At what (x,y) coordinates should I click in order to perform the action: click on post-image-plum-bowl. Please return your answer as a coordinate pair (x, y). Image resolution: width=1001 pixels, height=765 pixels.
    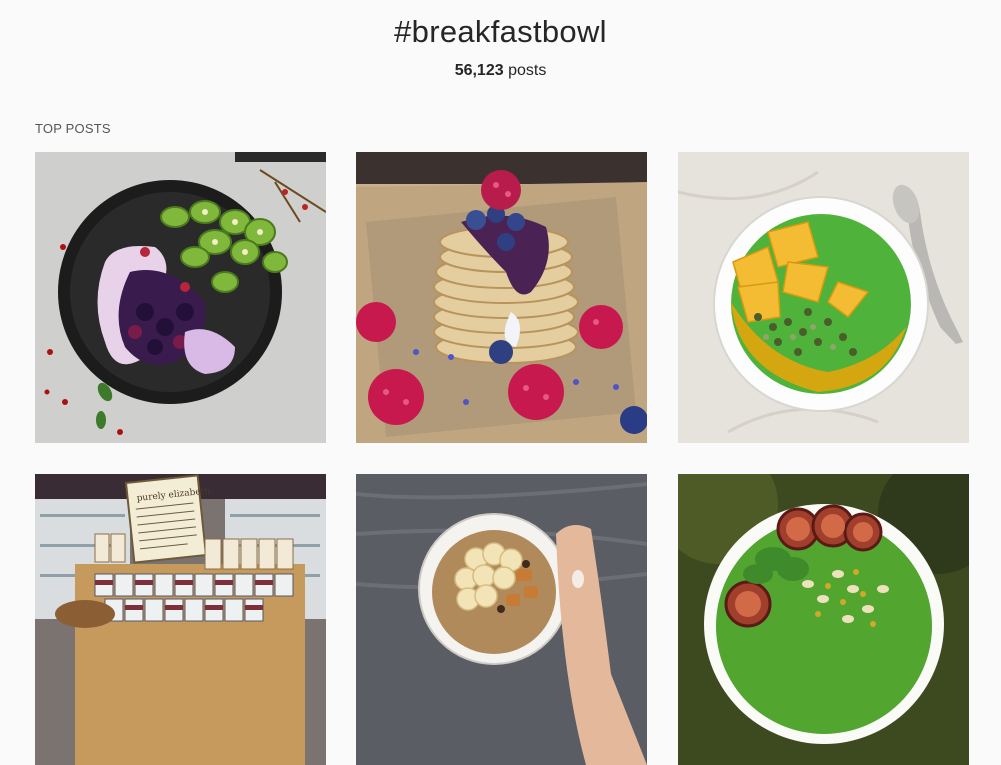
    Looking at the image, I should click on (823, 619).